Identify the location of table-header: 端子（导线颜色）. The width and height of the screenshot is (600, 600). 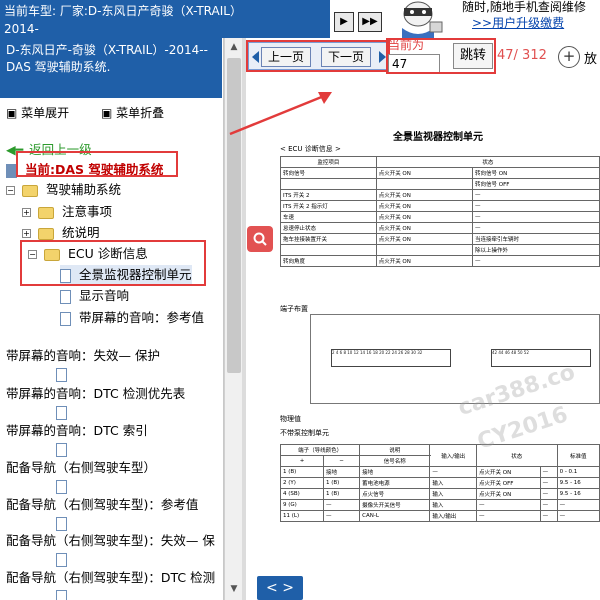
(320, 450).